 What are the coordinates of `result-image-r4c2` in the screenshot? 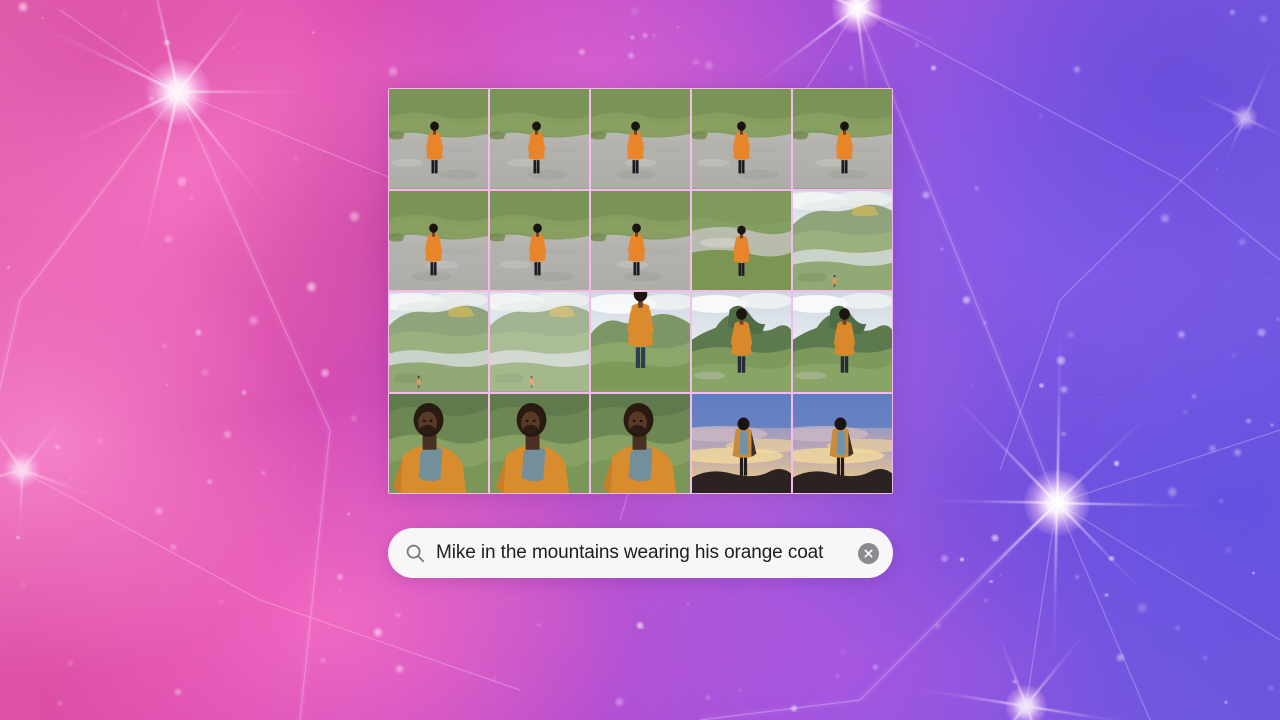 It's located at (539, 443).